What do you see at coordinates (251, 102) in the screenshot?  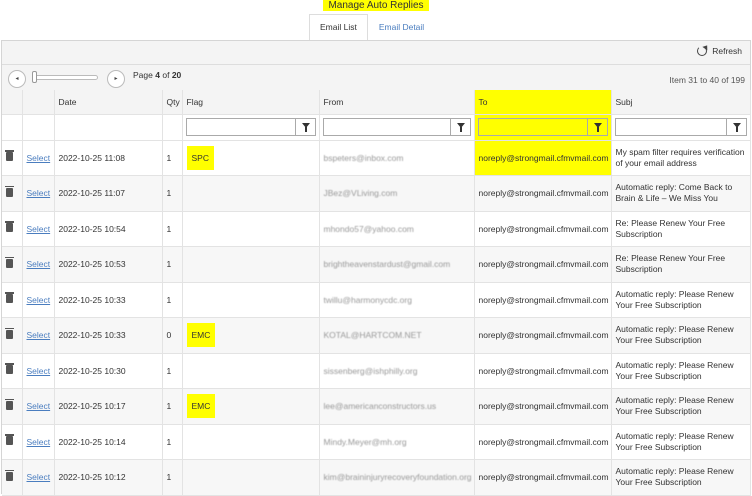 I see `header-flag: Flag` at bounding box center [251, 102].